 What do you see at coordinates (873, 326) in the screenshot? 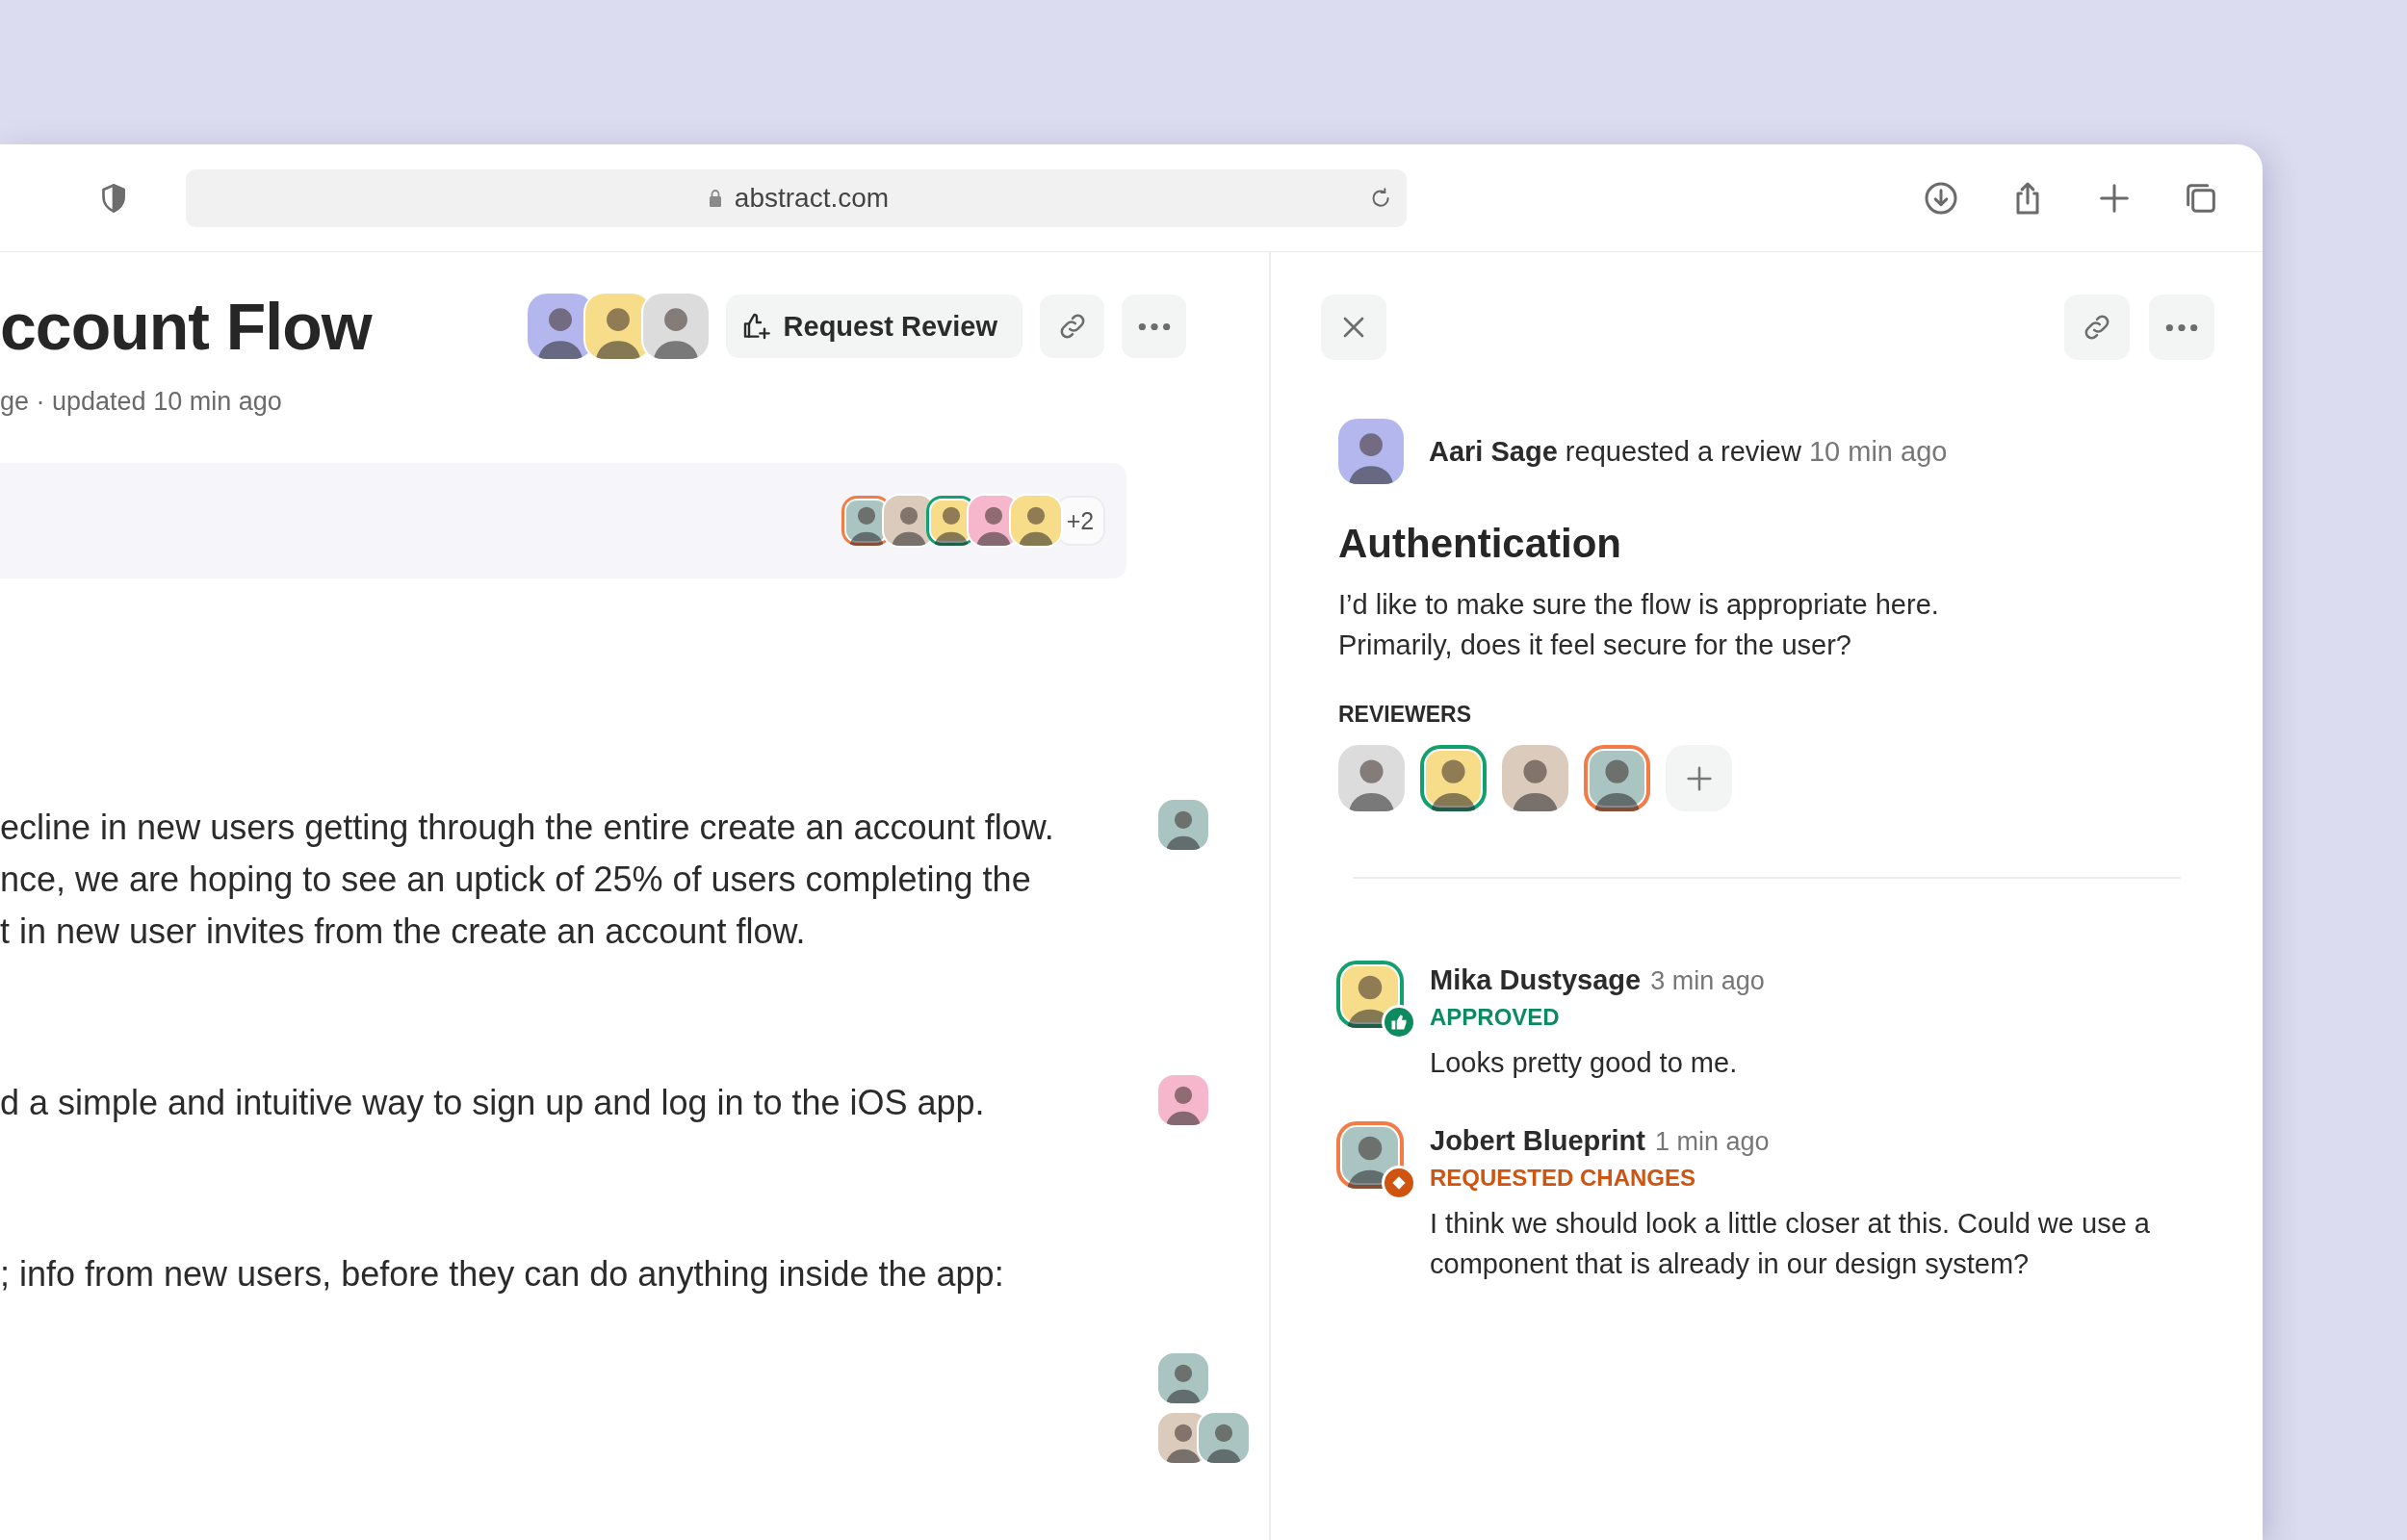
I see `request-review-button: Request Review` at bounding box center [873, 326].